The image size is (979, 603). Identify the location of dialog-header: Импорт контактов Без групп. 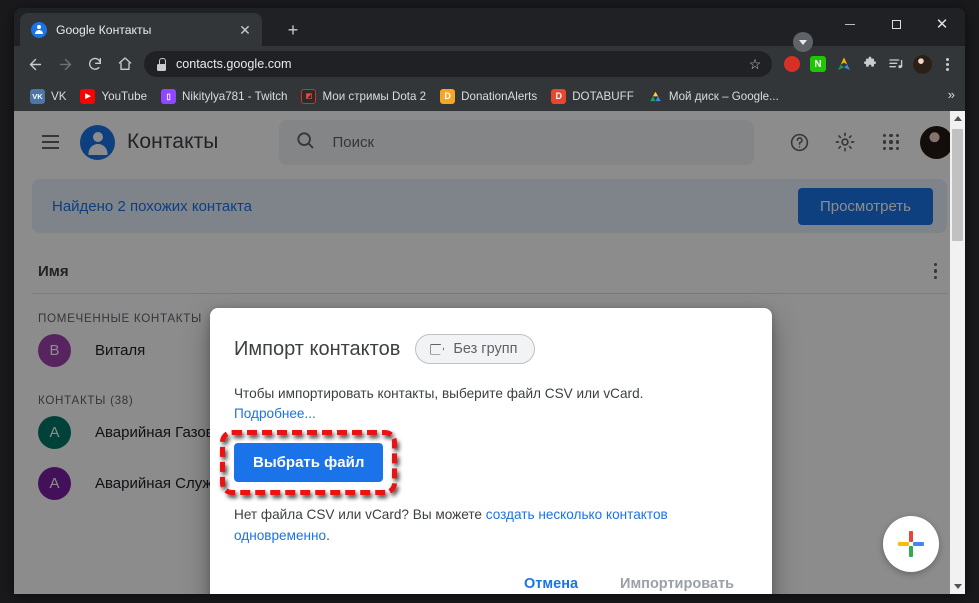
(491, 349).